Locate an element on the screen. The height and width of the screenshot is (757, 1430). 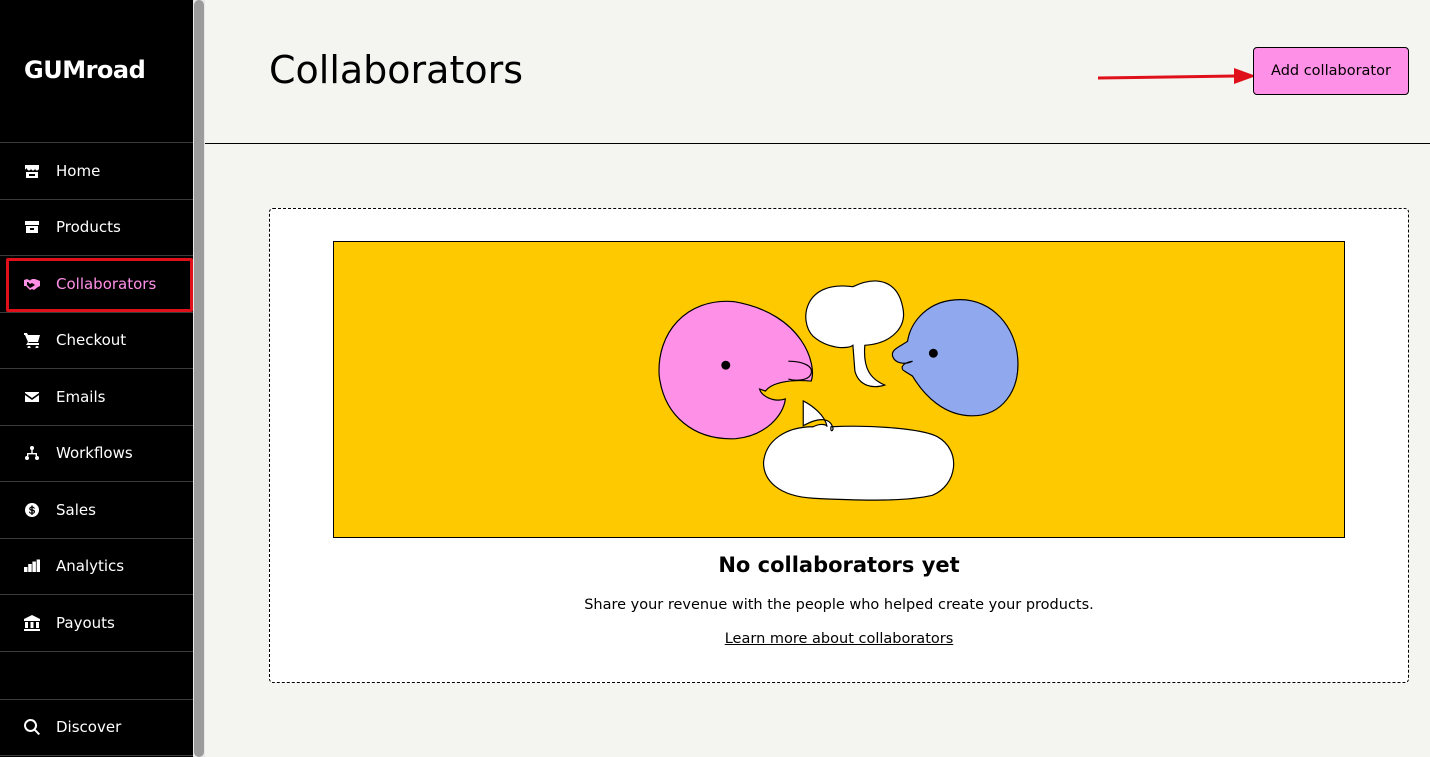
sidebar-item-home: Home is located at coordinates (96, 171).